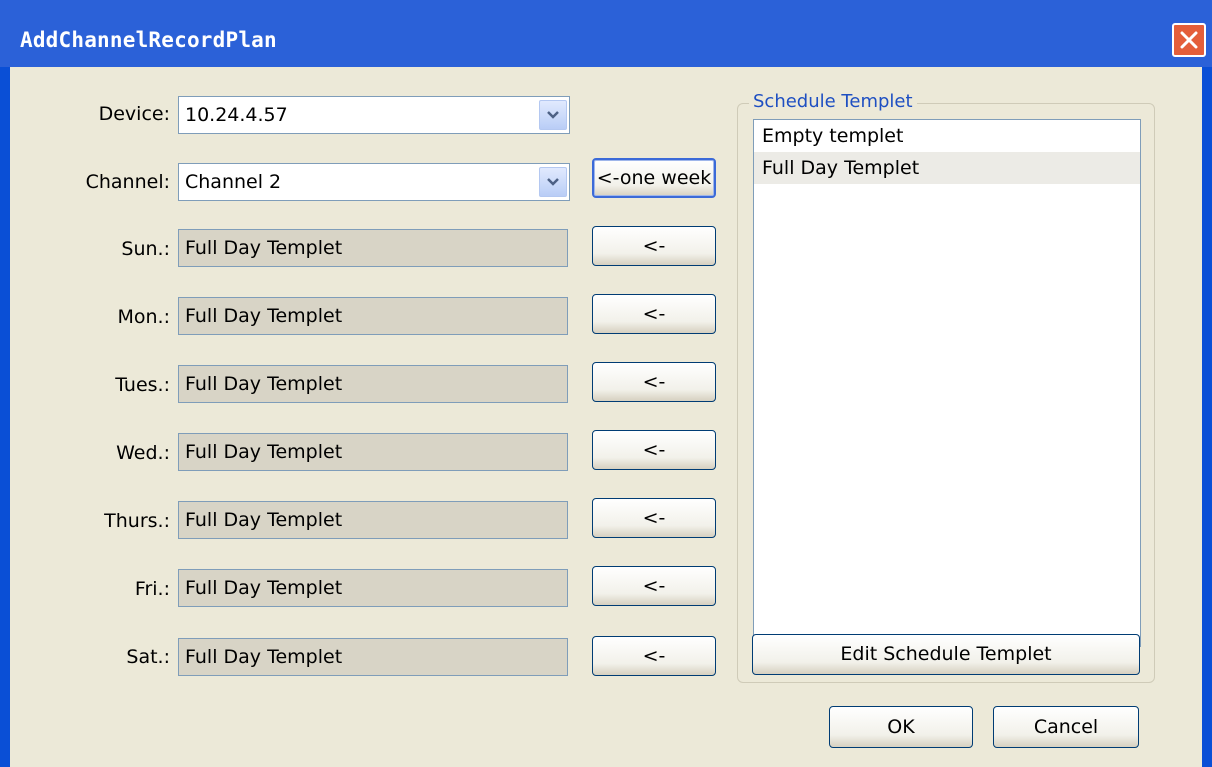 The image size is (1212, 767). Describe the element at coordinates (142, 385) in the screenshot. I see `day-label-tues: Tues.:` at that location.